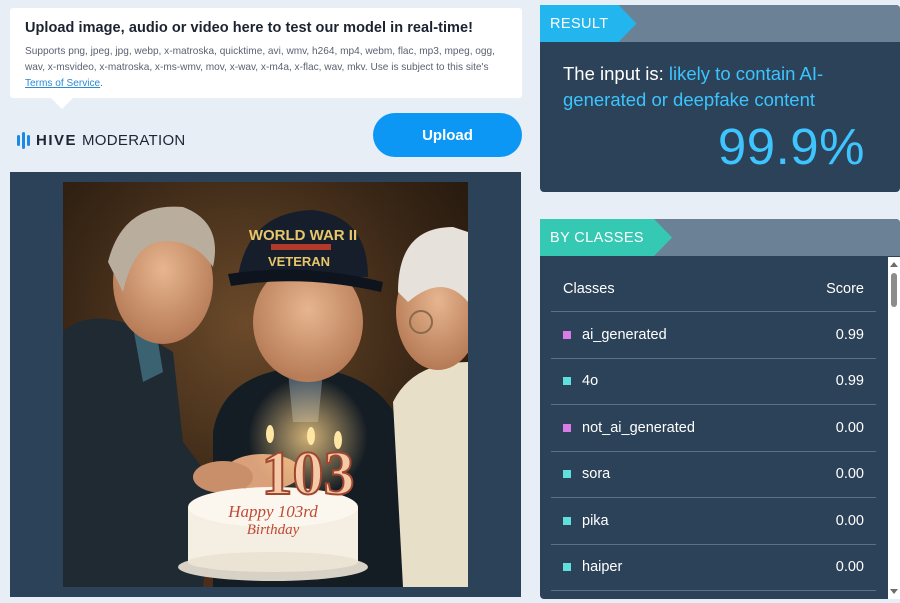  Describe the element at coordinates (303, 235) in the screenshot. I see `cap-text-1: WORLD WAR II` at that location.